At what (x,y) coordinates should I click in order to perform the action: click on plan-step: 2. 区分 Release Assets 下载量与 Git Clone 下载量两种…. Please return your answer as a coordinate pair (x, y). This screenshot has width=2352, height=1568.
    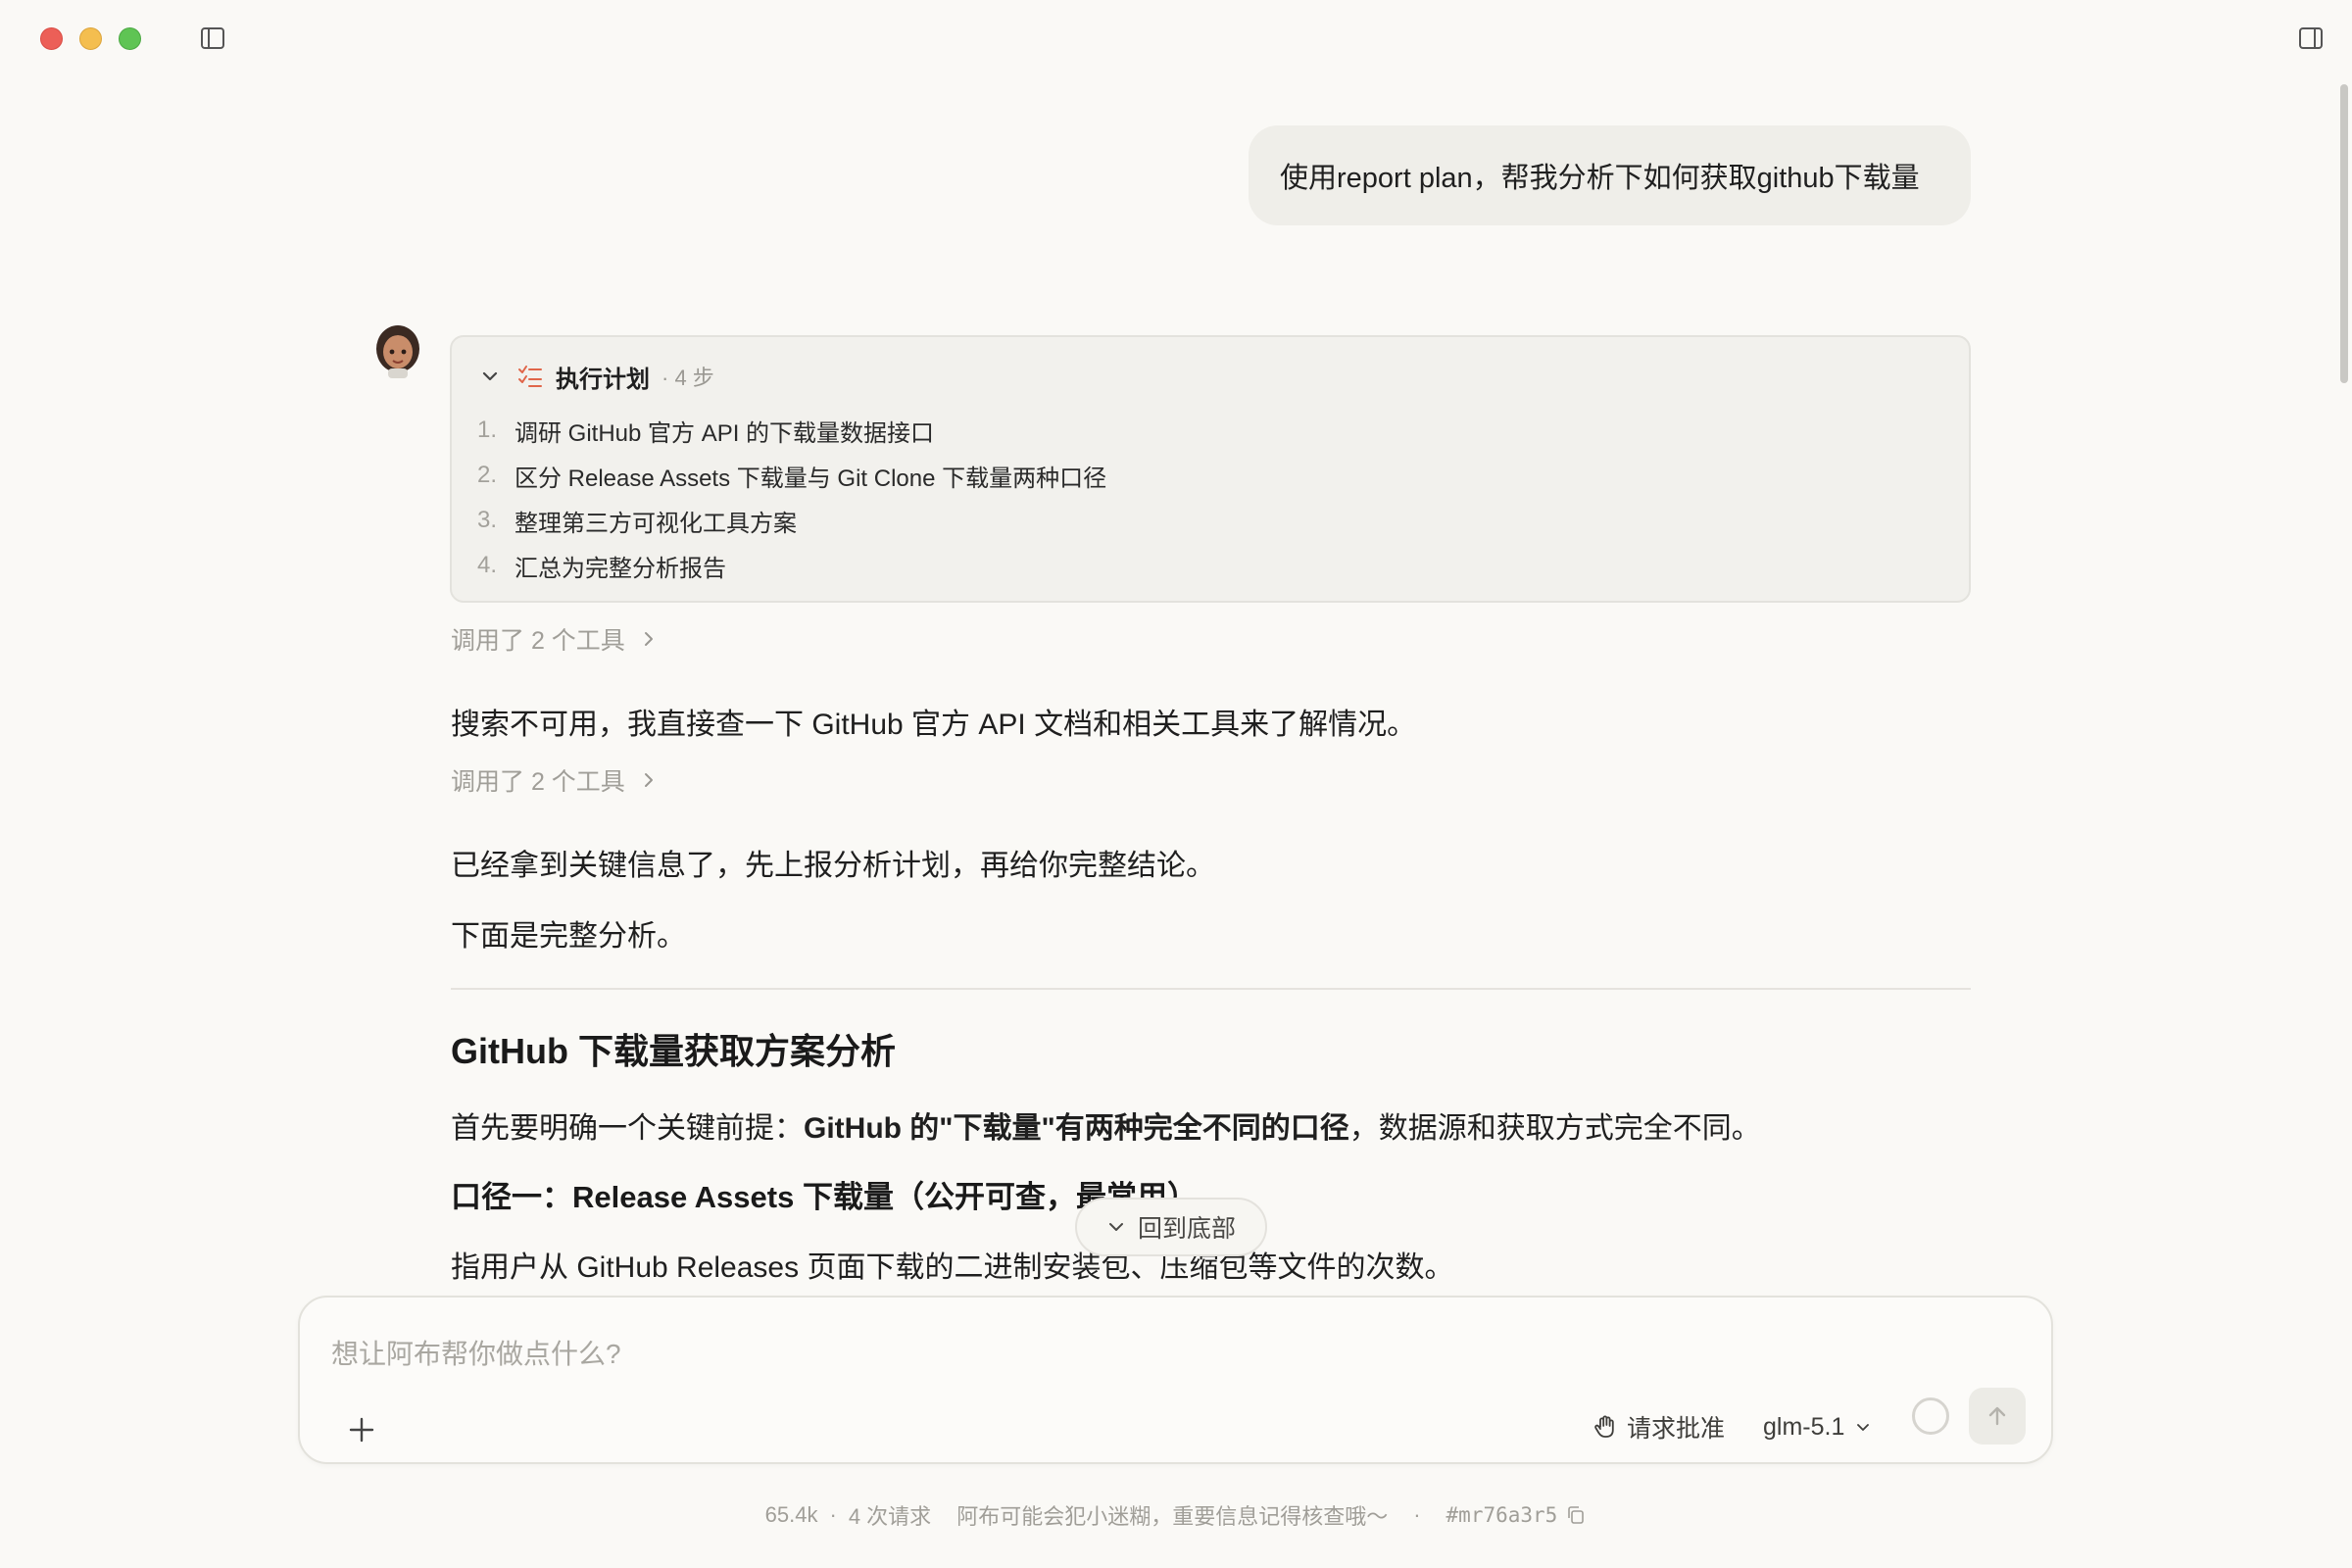
    Looking at the image, I should click on (791, 475).